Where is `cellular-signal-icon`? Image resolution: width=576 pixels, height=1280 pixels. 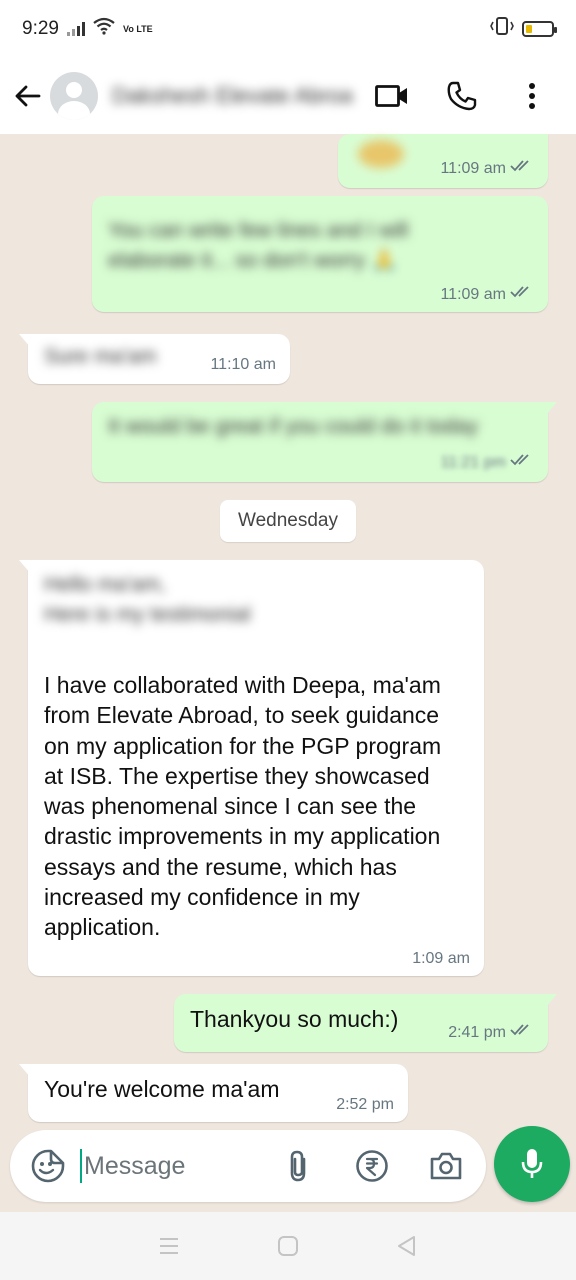 cellular-signal-icon is located at coordinates (75, 29).